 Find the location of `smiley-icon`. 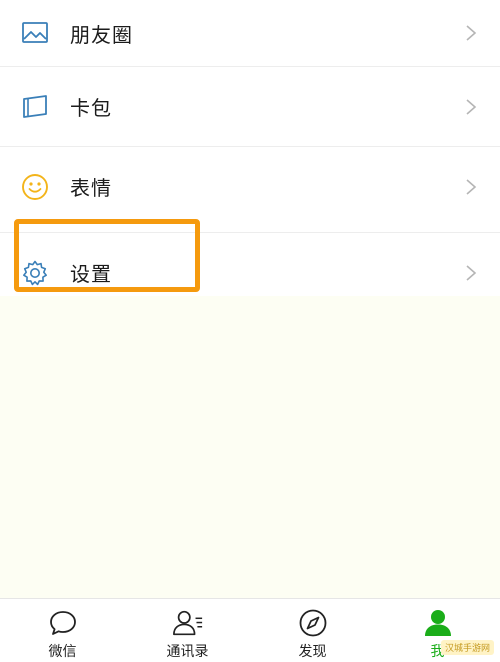

smiley-icon is located at coordinates (35, 187).